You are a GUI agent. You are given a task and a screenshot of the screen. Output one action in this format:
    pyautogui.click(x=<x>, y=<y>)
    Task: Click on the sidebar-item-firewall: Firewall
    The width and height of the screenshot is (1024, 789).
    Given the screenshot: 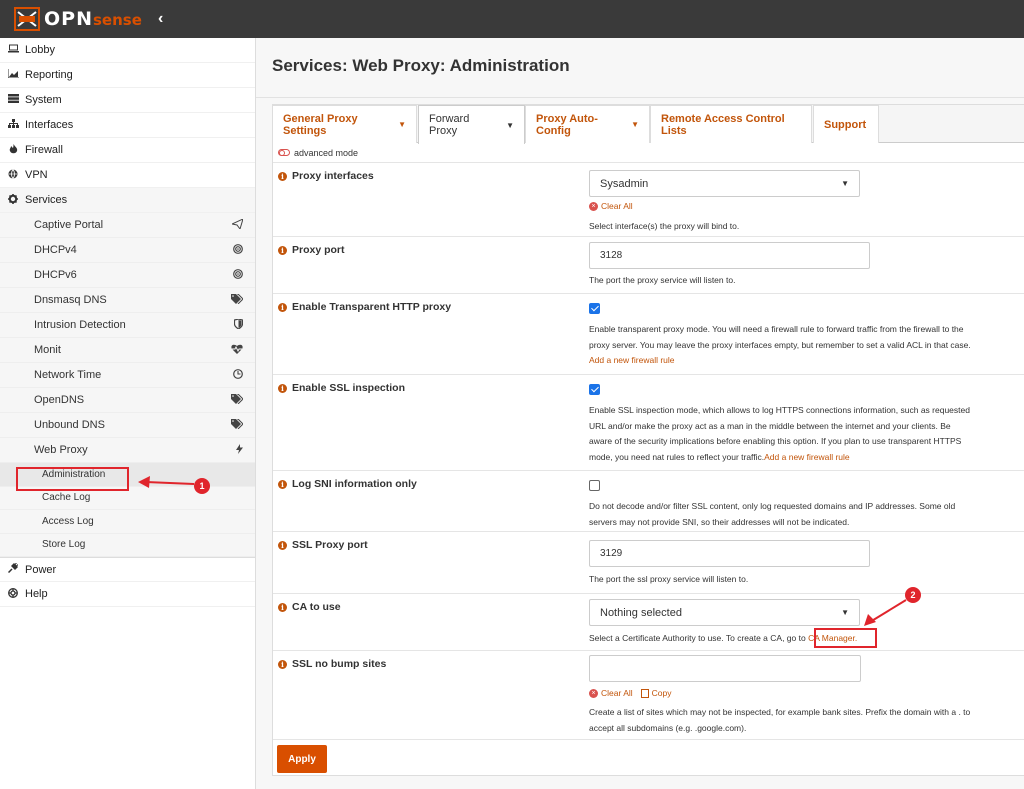 What is the action you would take?
    pyautogui.click(x=127, y=150)
    